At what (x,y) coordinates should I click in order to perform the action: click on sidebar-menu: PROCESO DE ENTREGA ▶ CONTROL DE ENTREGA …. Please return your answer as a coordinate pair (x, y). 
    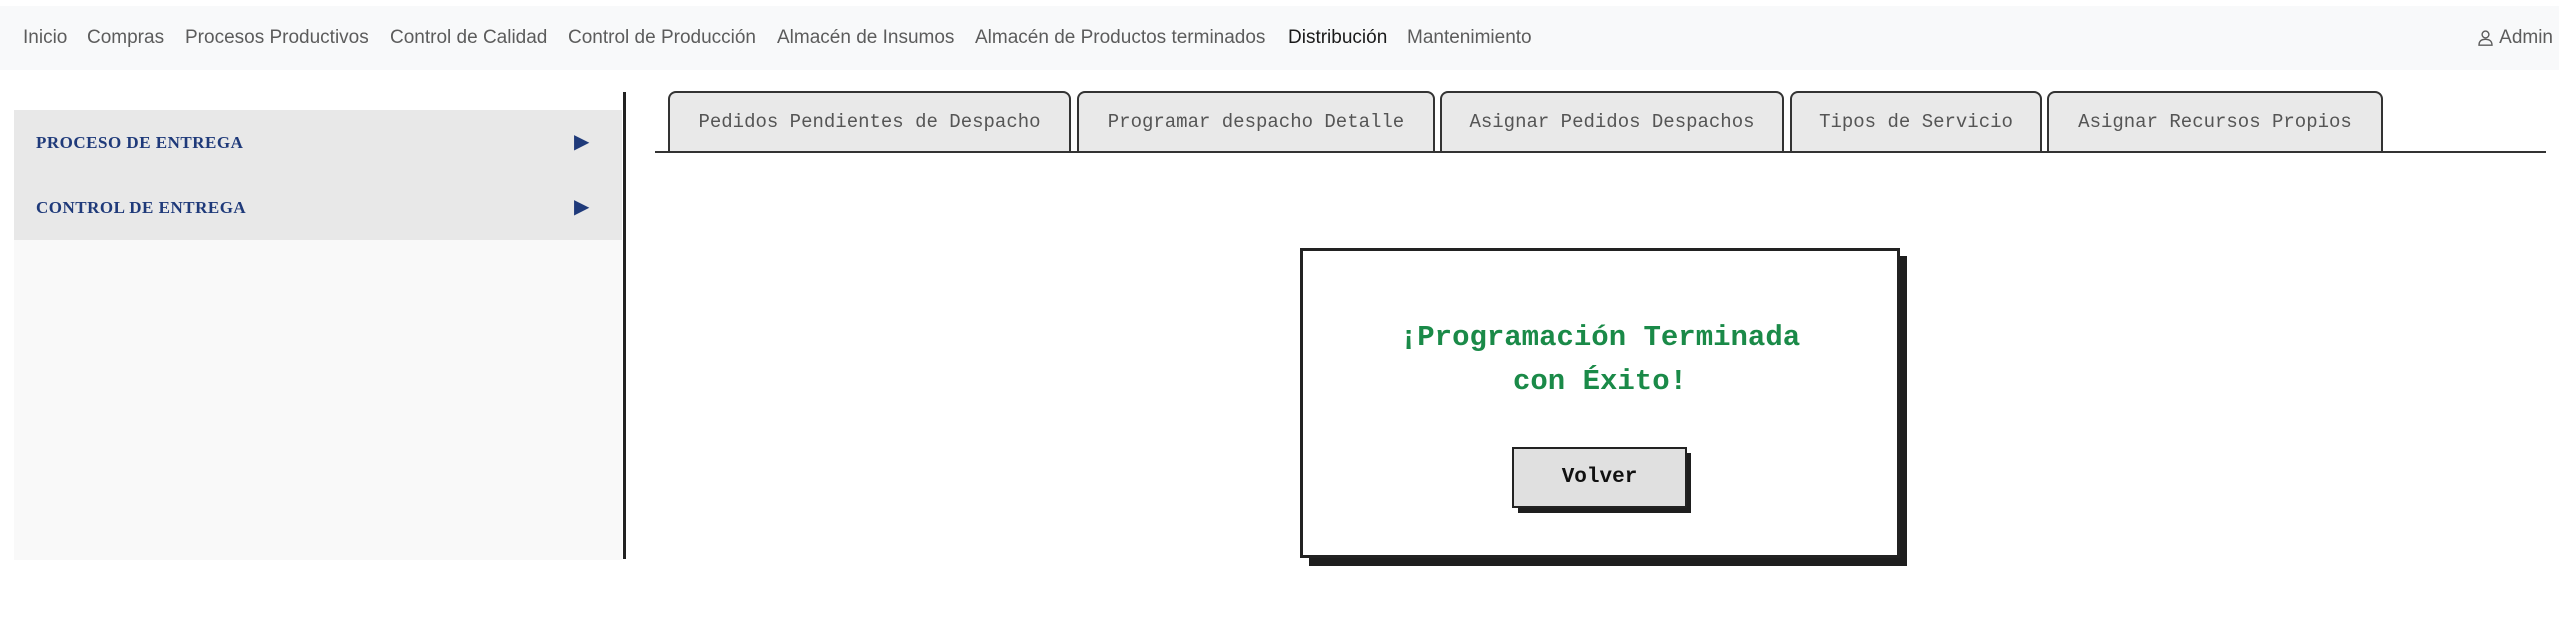
    Looking at the image, I should click on (318, 175).